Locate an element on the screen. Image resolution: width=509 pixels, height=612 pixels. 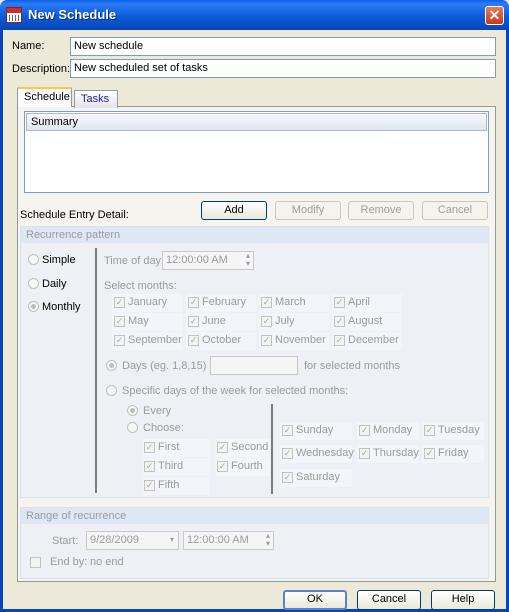
month-march: ✓ March is located at coordinates (294, 303).